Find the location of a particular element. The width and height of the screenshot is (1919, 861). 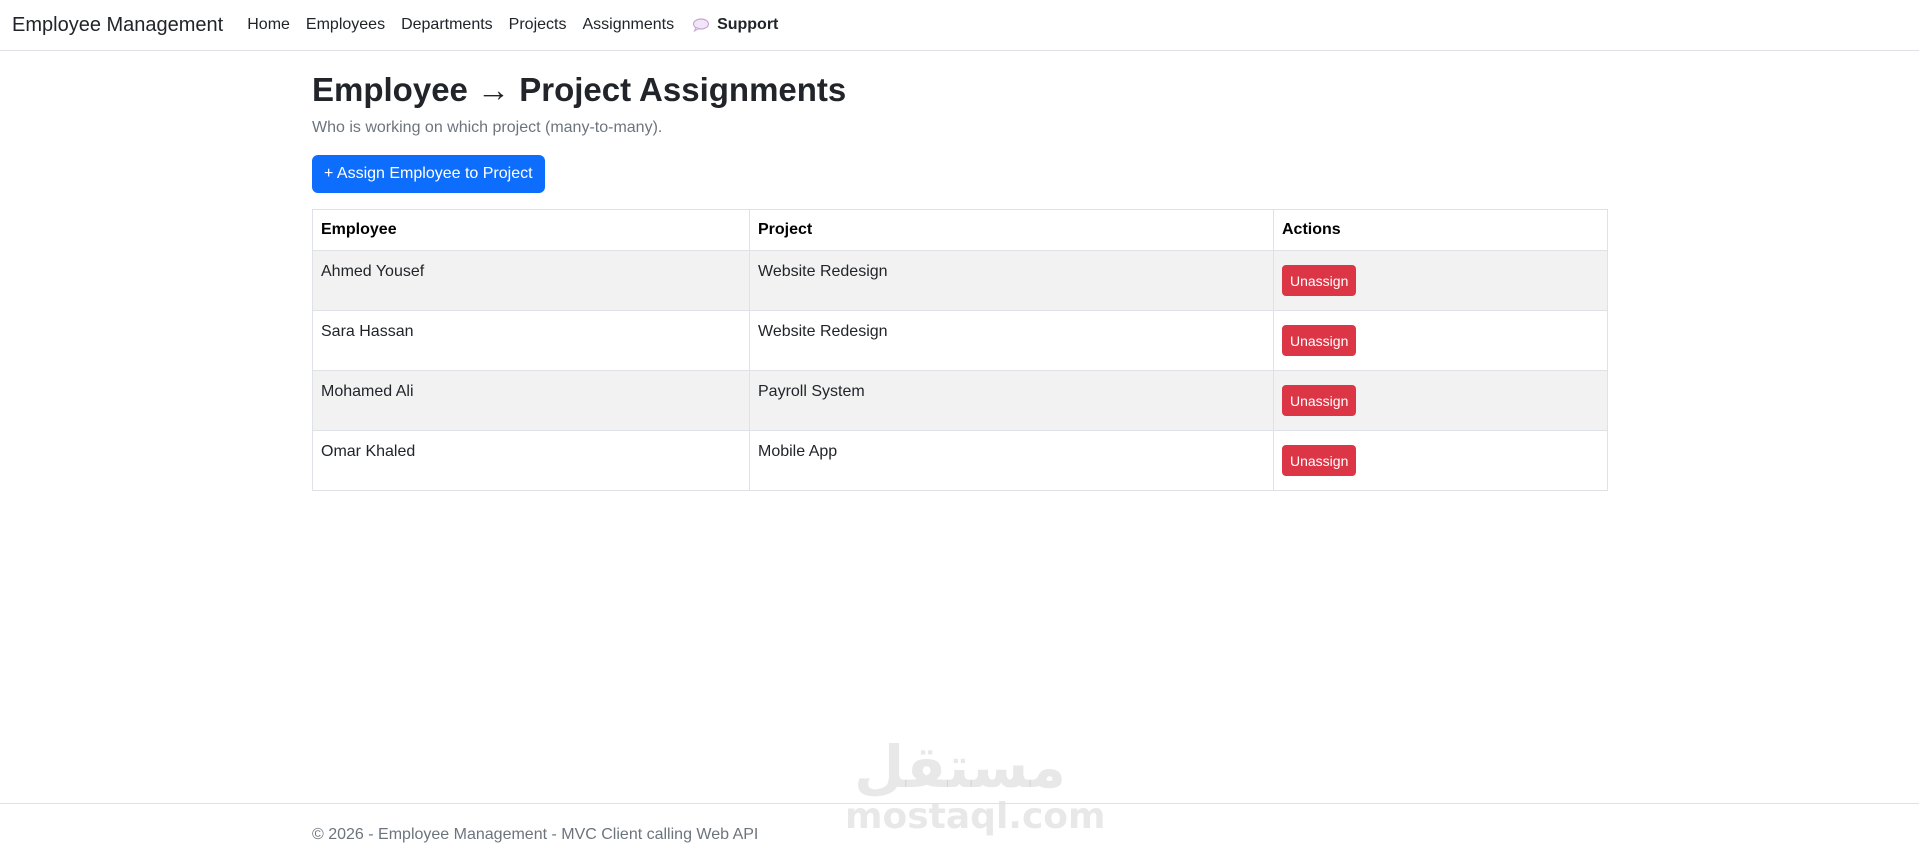

navbar-brand: Employee Management is located at coordinates (117, 25).